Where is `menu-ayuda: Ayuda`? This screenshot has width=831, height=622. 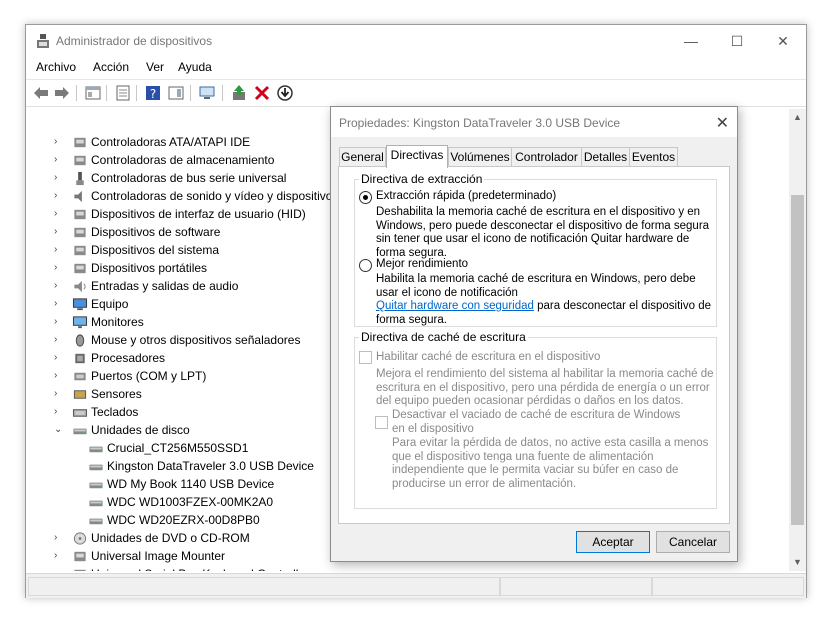
menu-ayuda: Ayuda is located at coordinates (195, 67).